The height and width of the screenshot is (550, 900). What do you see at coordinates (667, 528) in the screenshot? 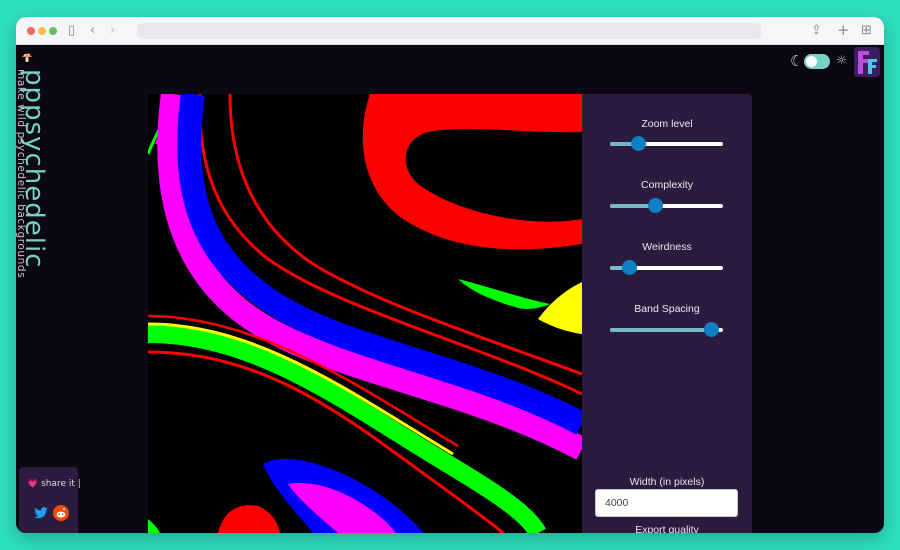
I see `export-quality-label: Export quality` at bounding box center [667, 528].